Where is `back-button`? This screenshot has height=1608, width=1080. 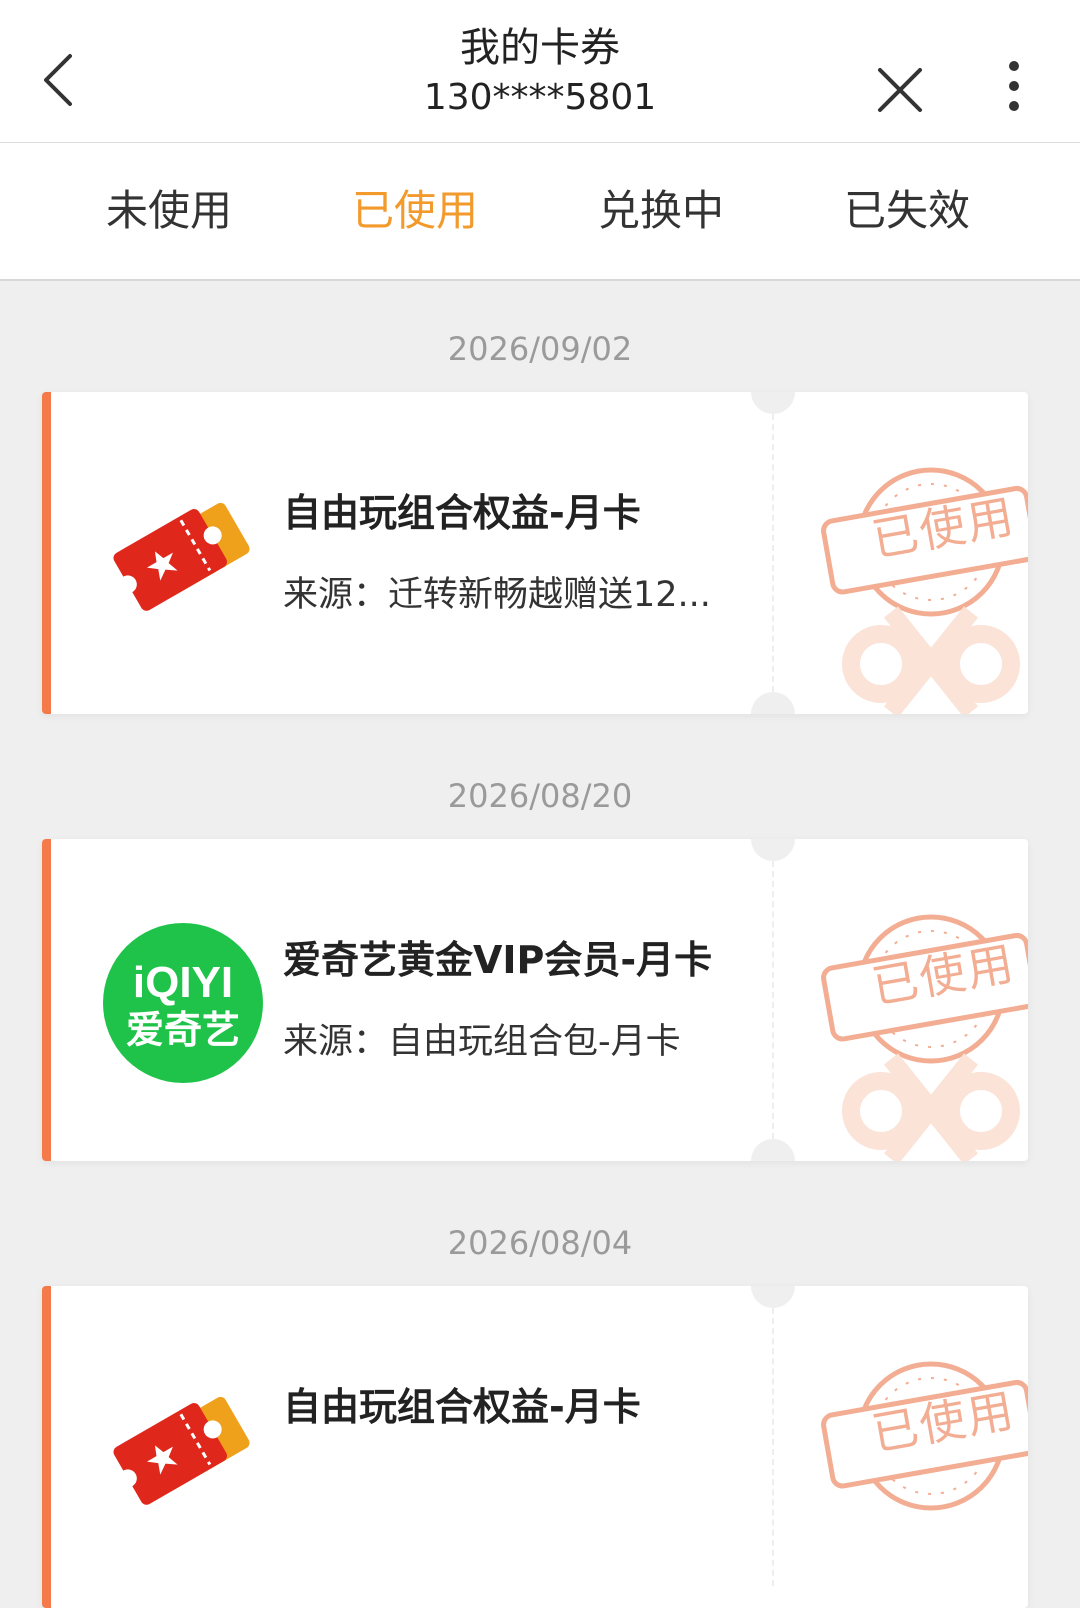 back-button is located at coordinates (64, 80).